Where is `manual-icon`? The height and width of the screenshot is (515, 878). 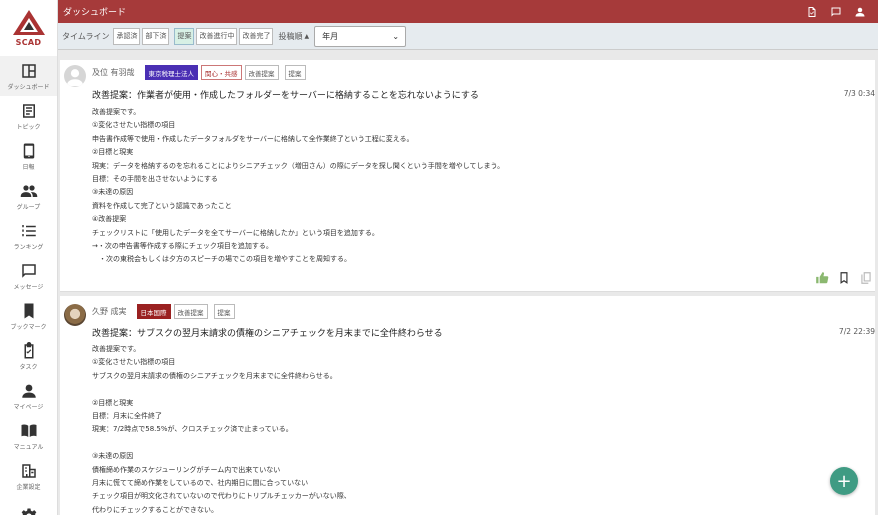
manual-icon is located at coordinates (28, 430).